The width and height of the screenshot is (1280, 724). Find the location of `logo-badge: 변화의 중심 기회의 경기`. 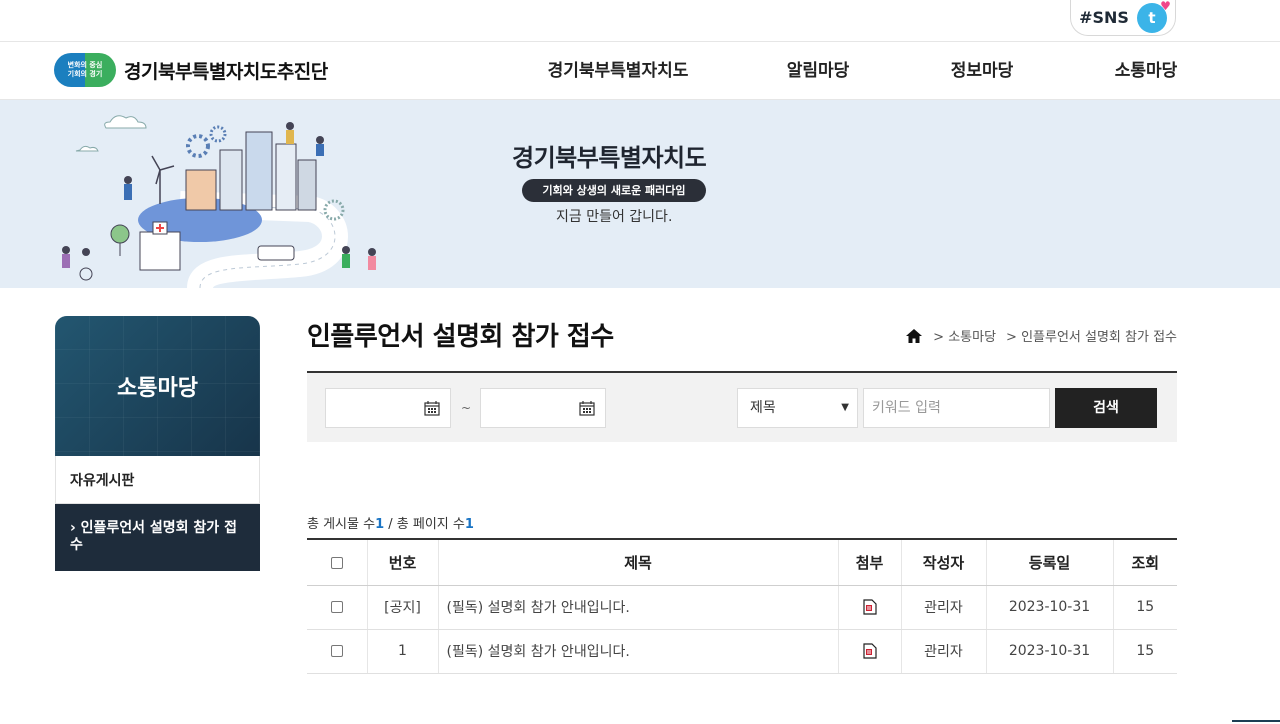

logo-badge: 변화의 중심 기회의 경기 is located at coordinates (85, 70).